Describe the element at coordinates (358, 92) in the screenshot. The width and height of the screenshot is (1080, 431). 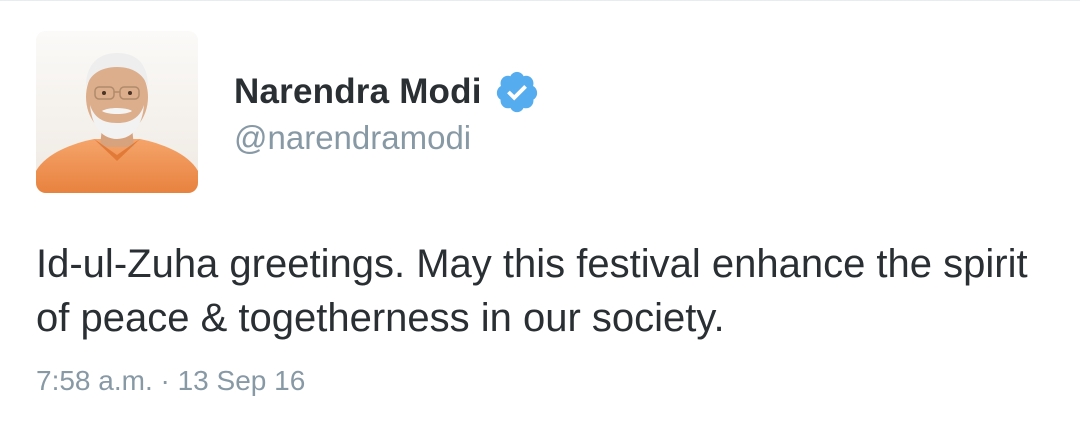
I see `author-display-name: Narendra Modi` at that location.